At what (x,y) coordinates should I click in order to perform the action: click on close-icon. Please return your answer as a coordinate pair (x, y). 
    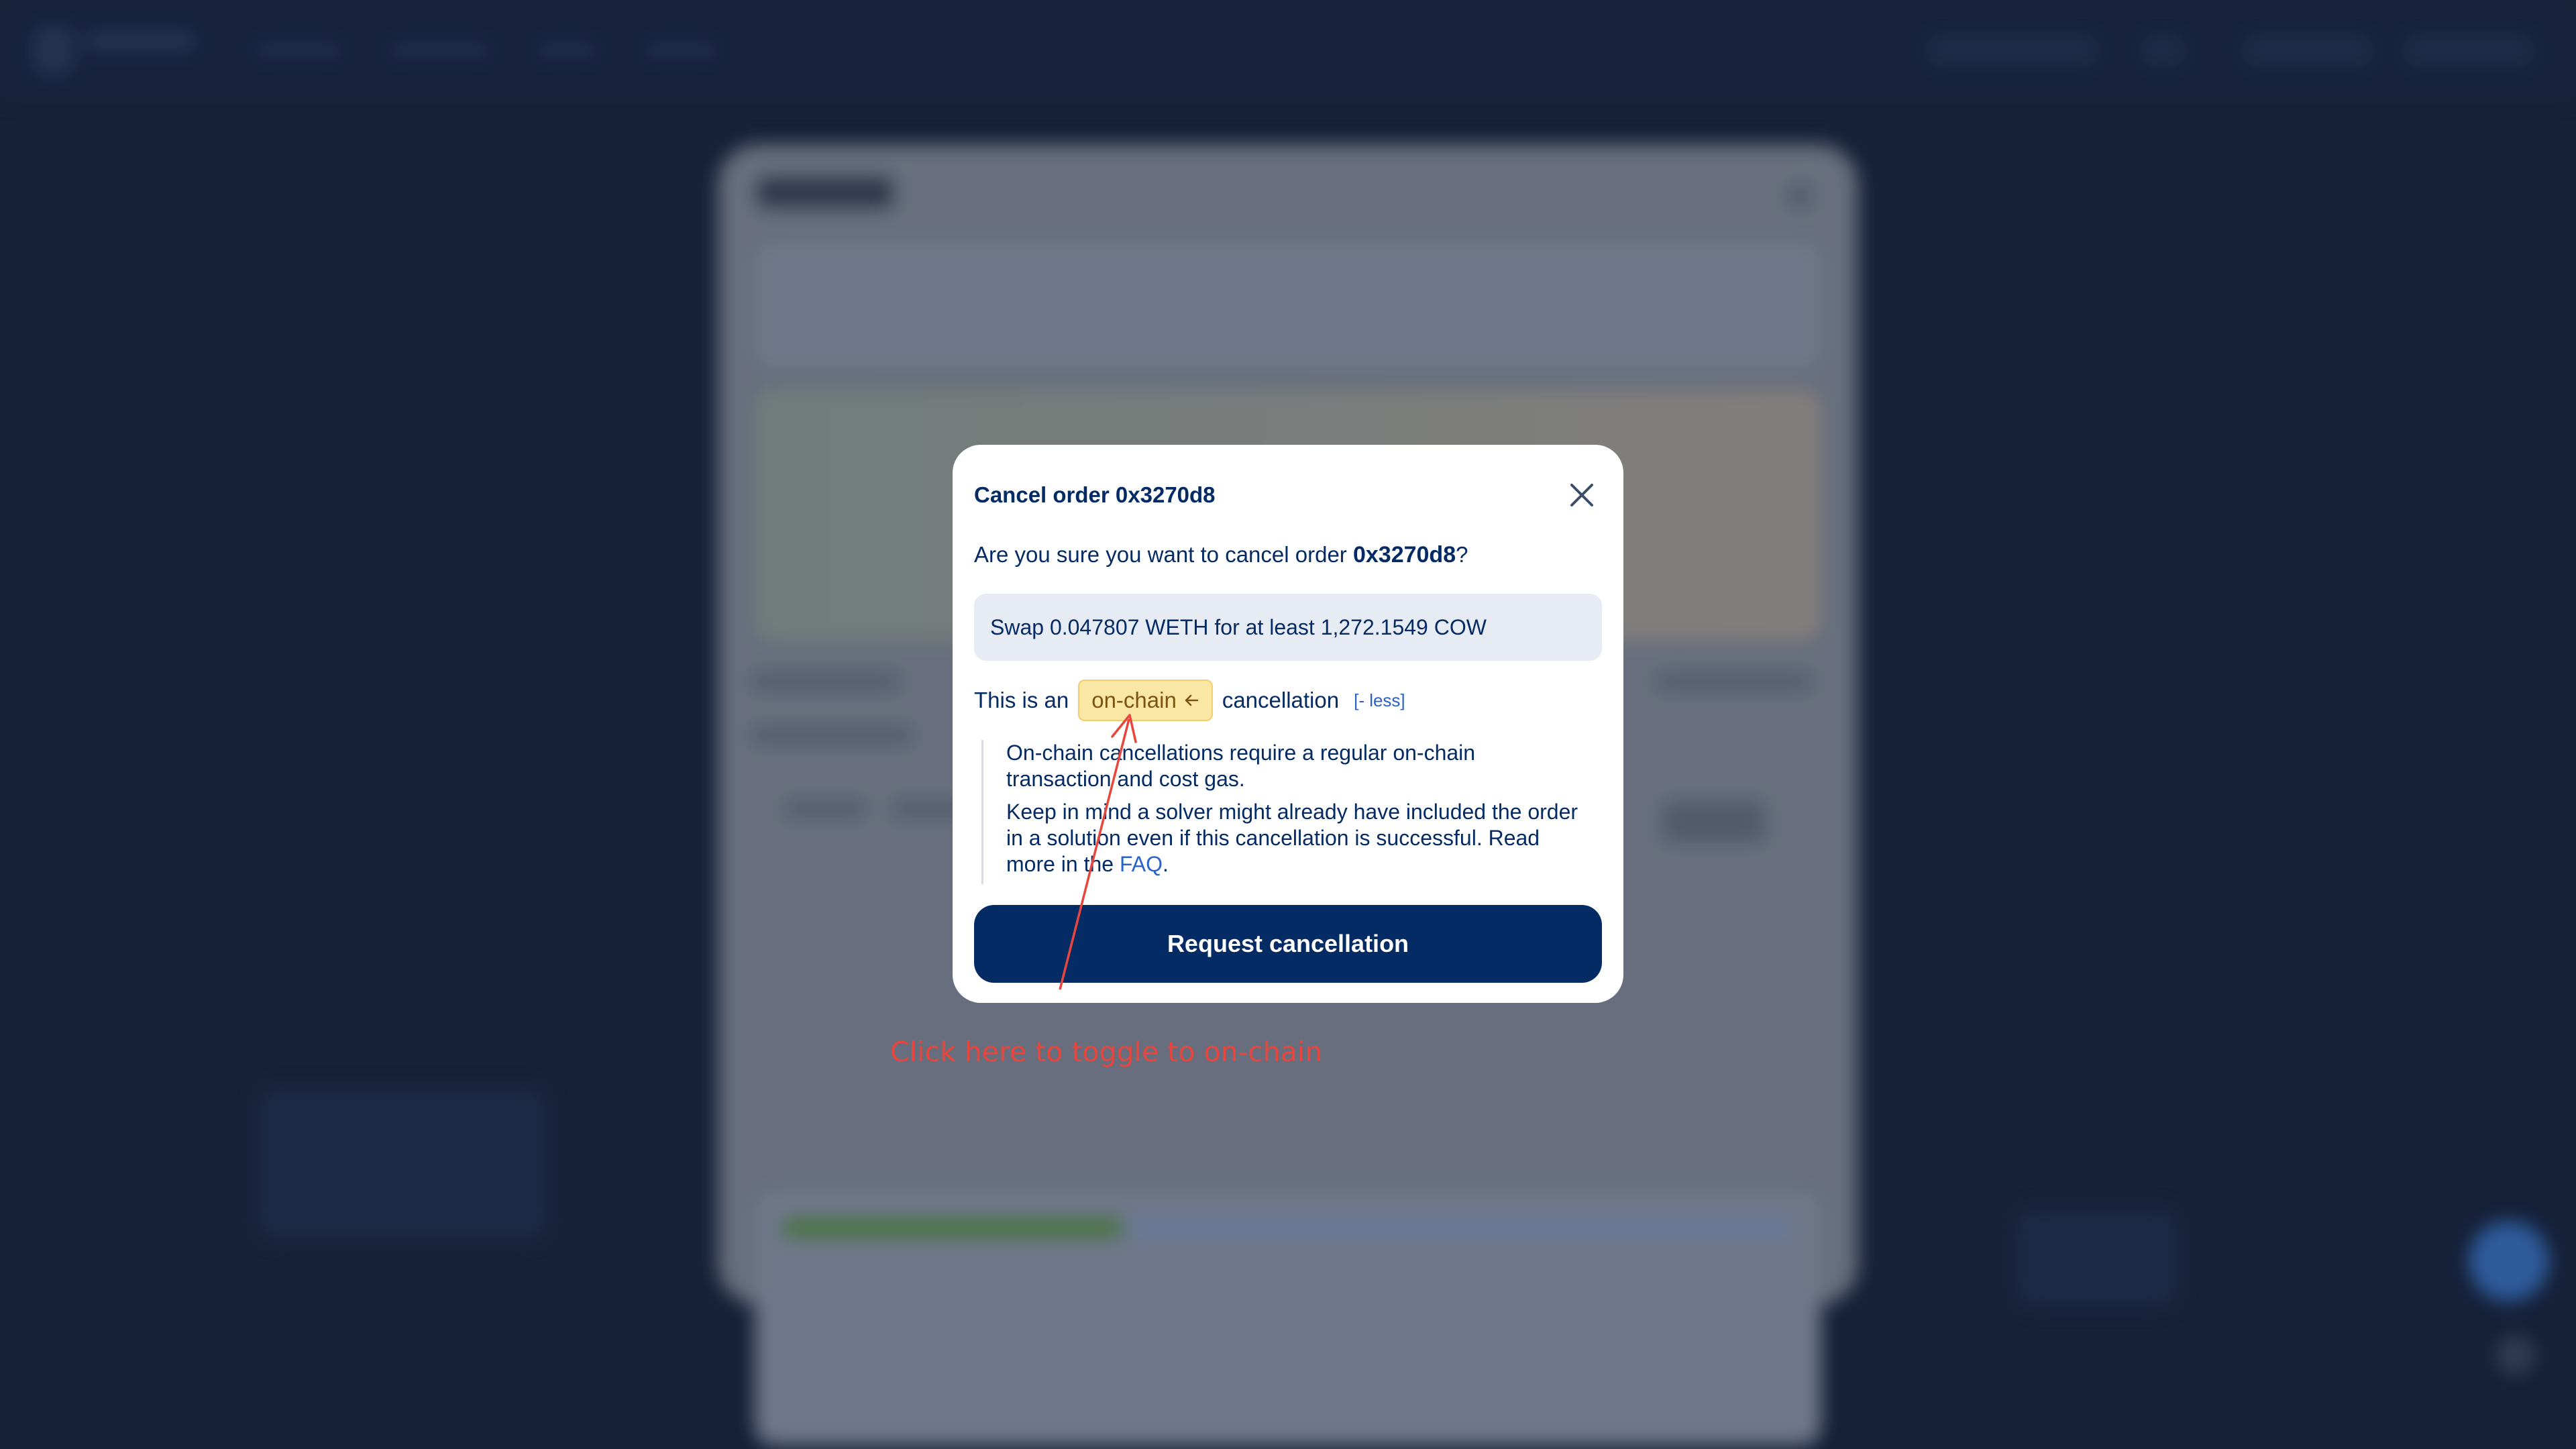
    Looking at the image, I should click on (1581, 495).